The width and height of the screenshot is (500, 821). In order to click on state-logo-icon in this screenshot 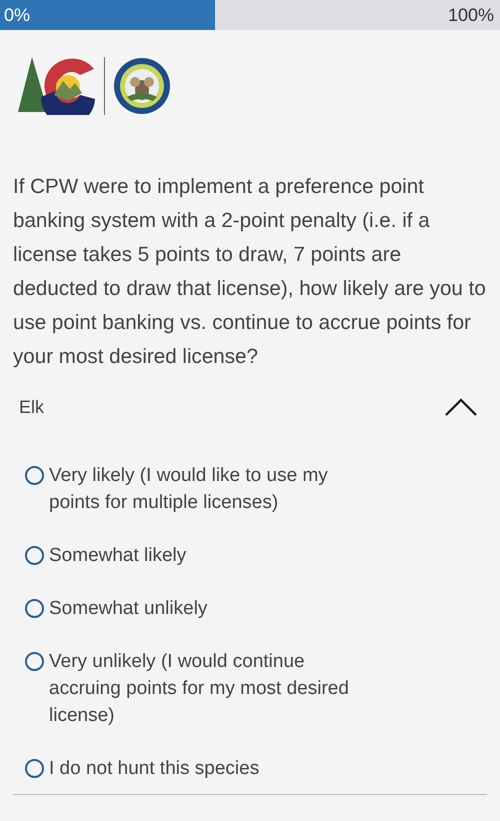, I will do `click(57, 86)`.